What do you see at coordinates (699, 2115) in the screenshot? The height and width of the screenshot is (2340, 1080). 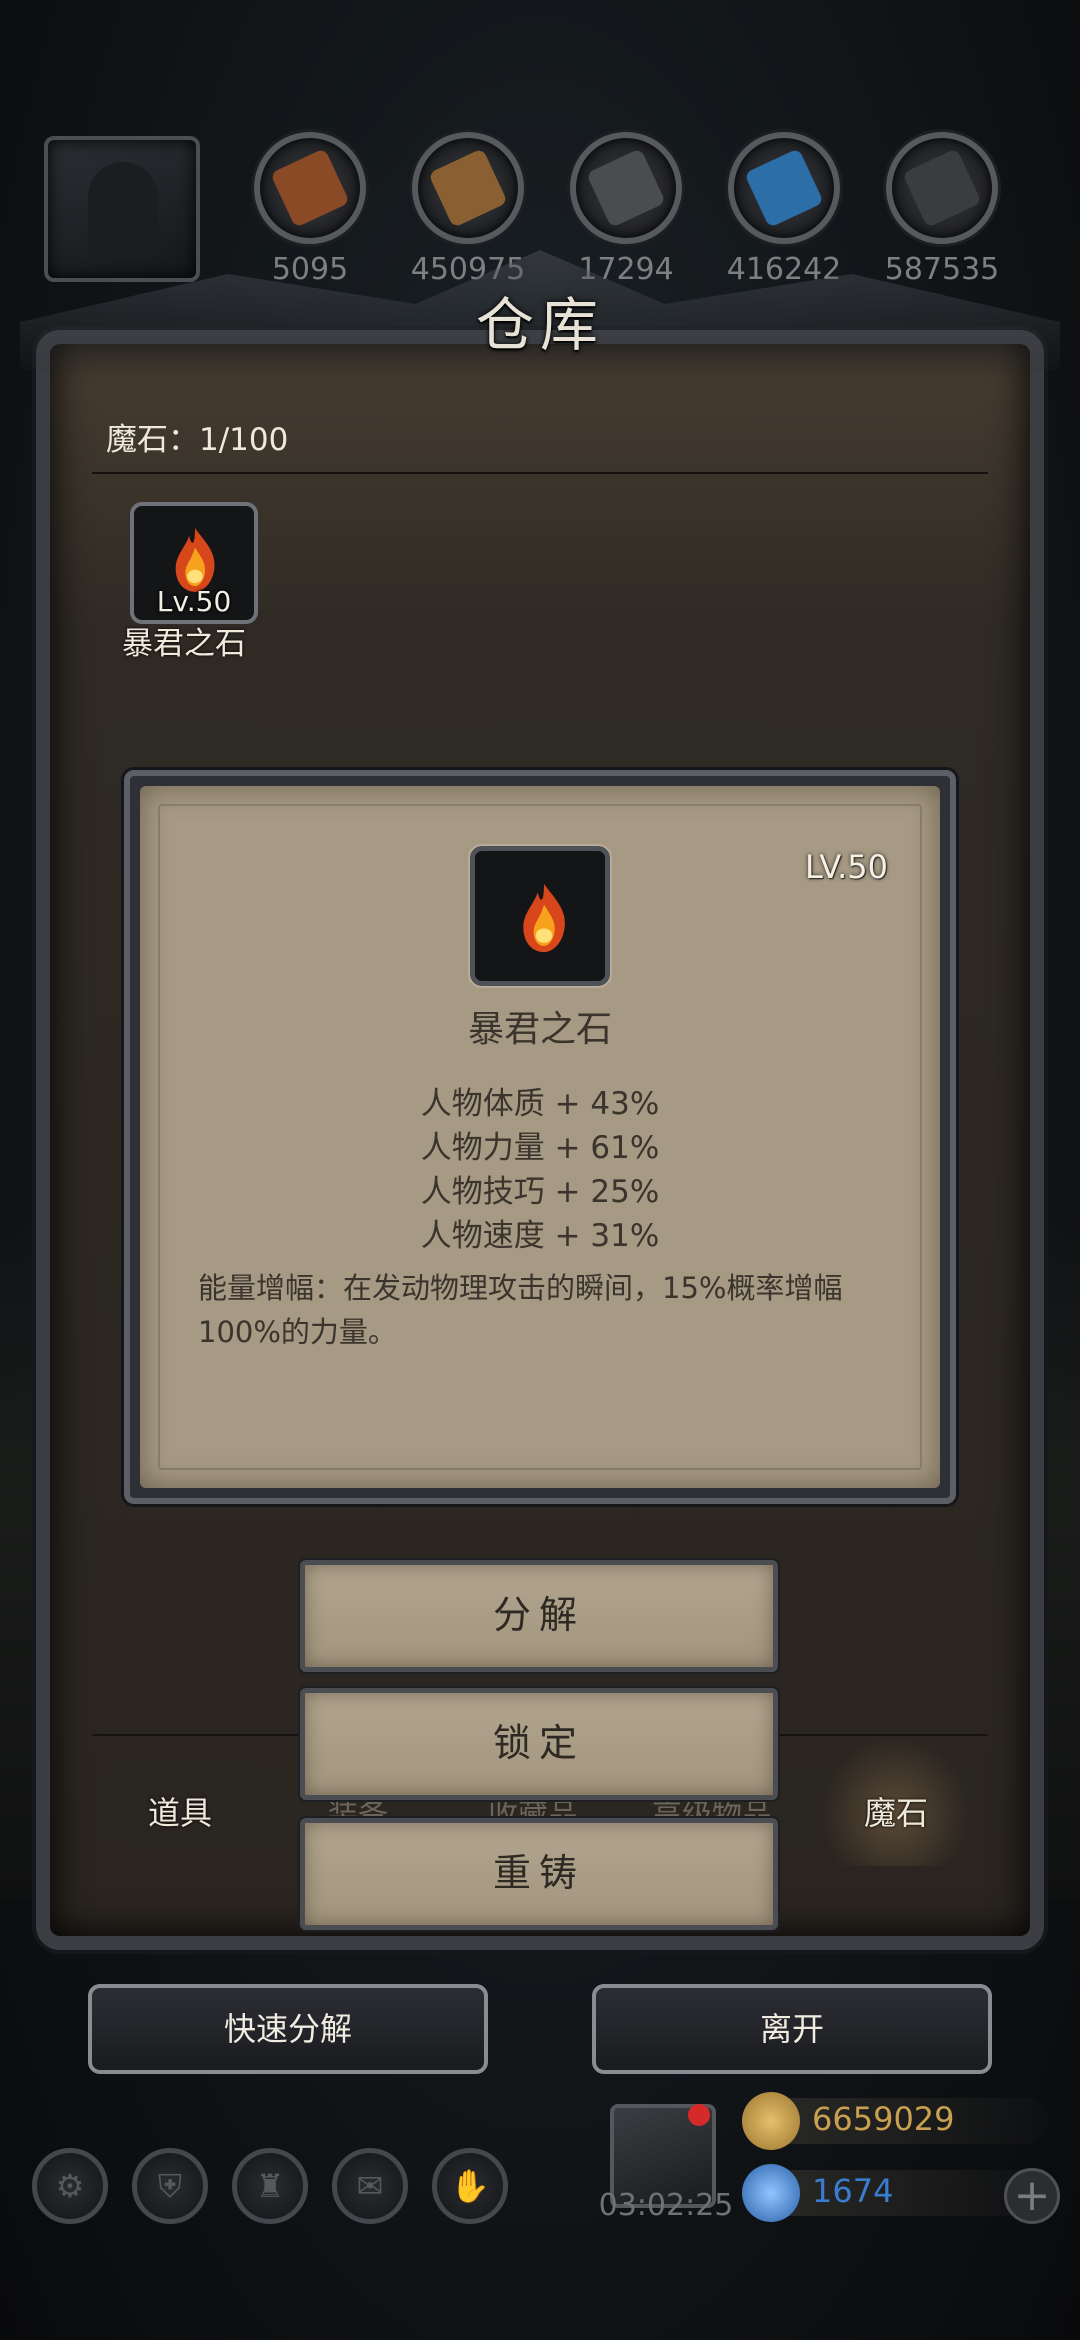 I see `notification-dot` at bounding box center [699, 2115].